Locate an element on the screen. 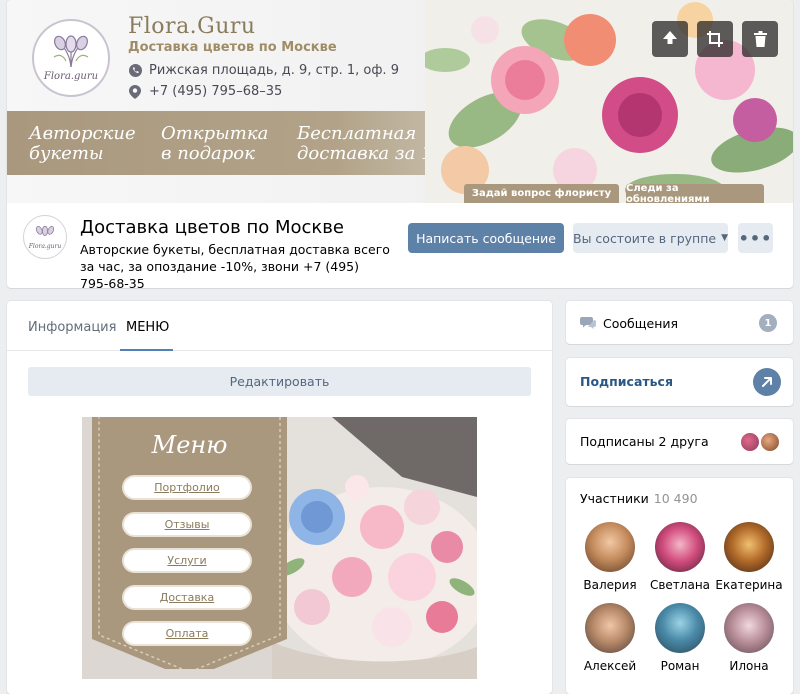 The height and width of the screenshot is (694, 800). bouquet-photo is located at coordinates (374, 548).